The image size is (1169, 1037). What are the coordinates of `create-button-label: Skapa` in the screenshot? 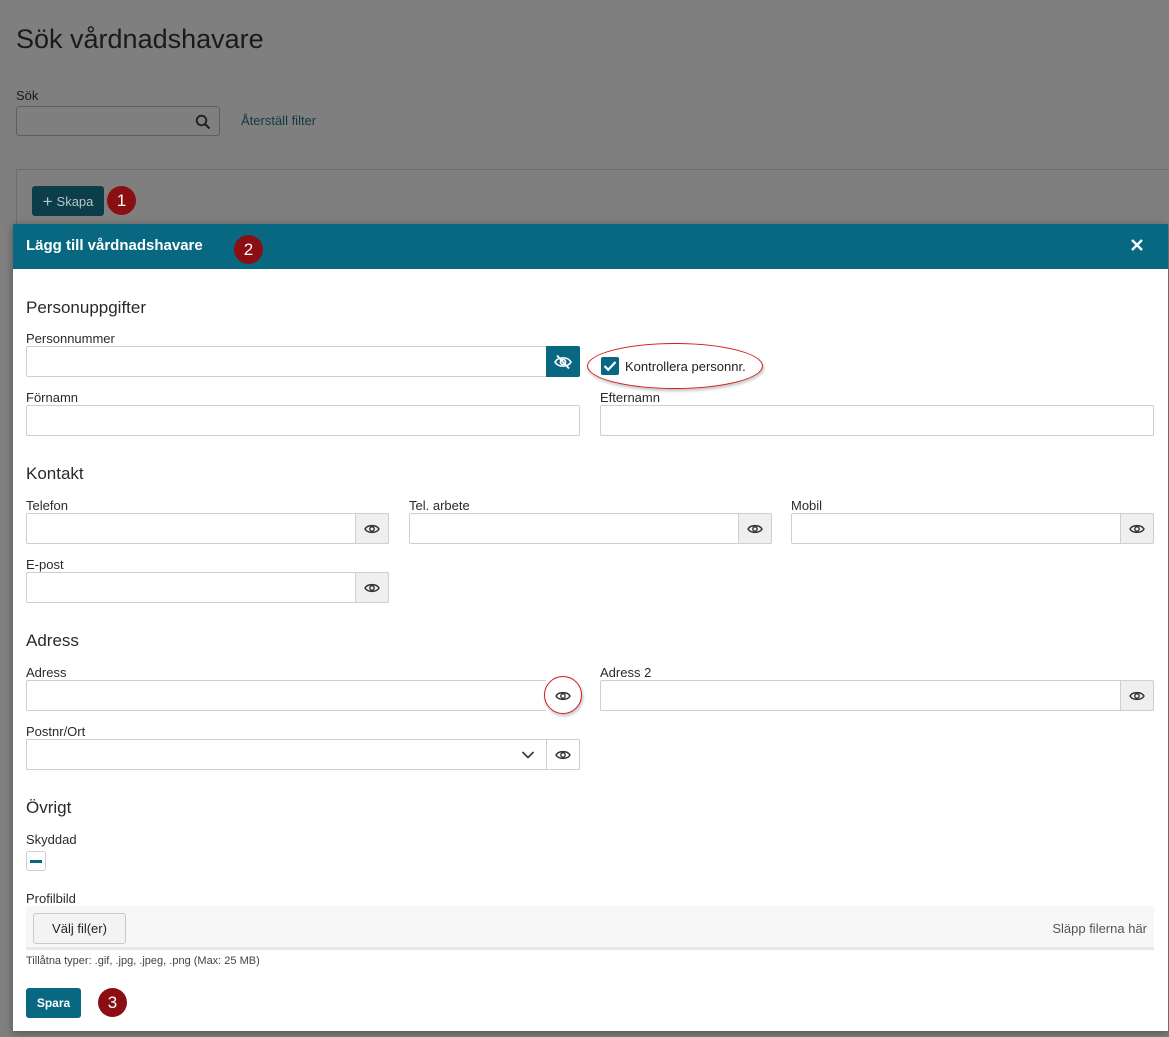 It's located at (75, 201).